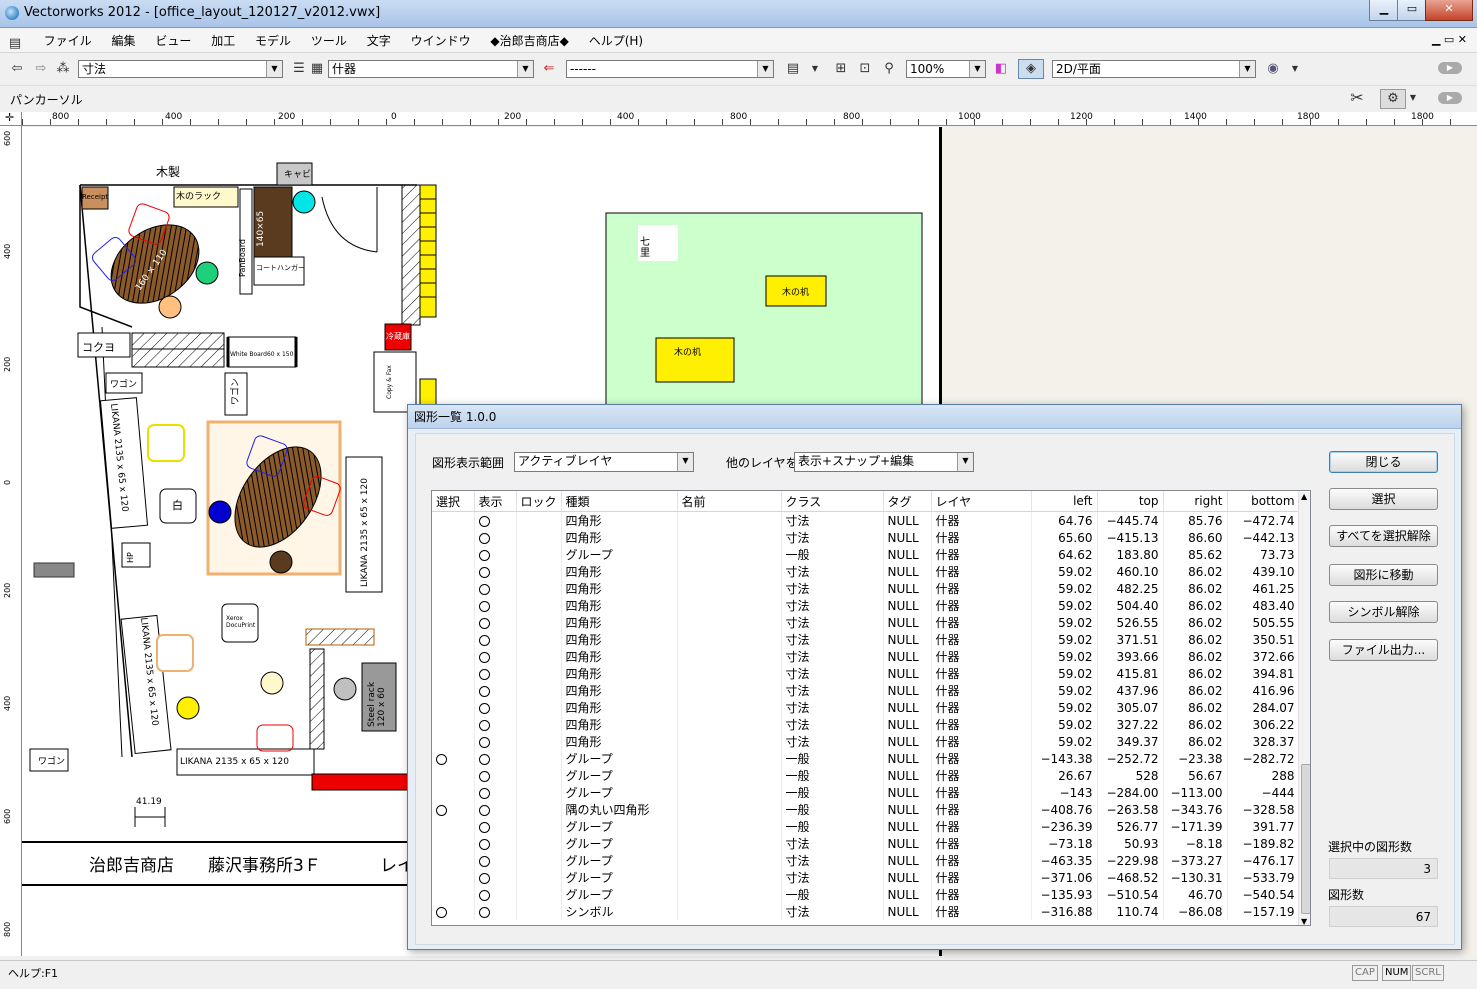  What do you see at coordinates (981, 501) in the screenshot?
I see `col-layer: レイヤ` at bounding box center [981, 501].